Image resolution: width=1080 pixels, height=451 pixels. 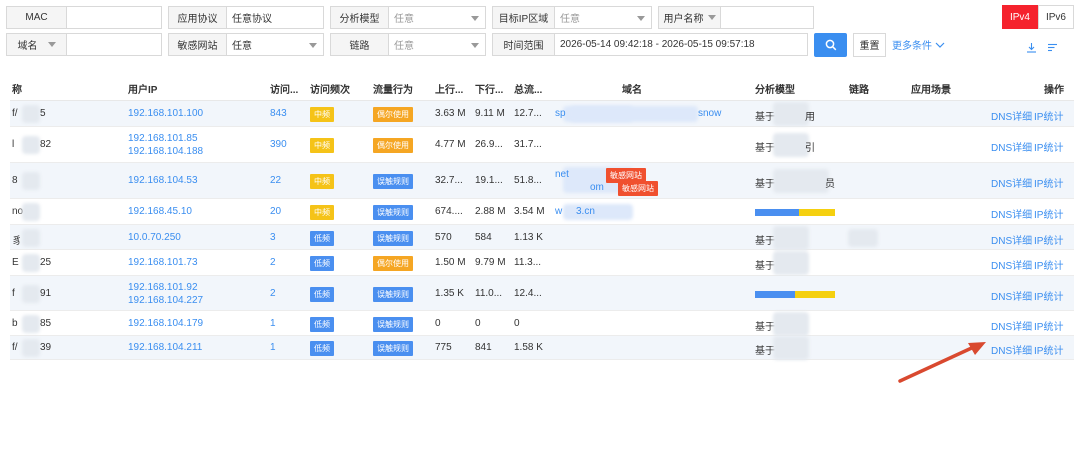 What do you see at coordinates (598, 212) in the screenshot?
I see `redacted-domain` at bounding box center [598, 212].